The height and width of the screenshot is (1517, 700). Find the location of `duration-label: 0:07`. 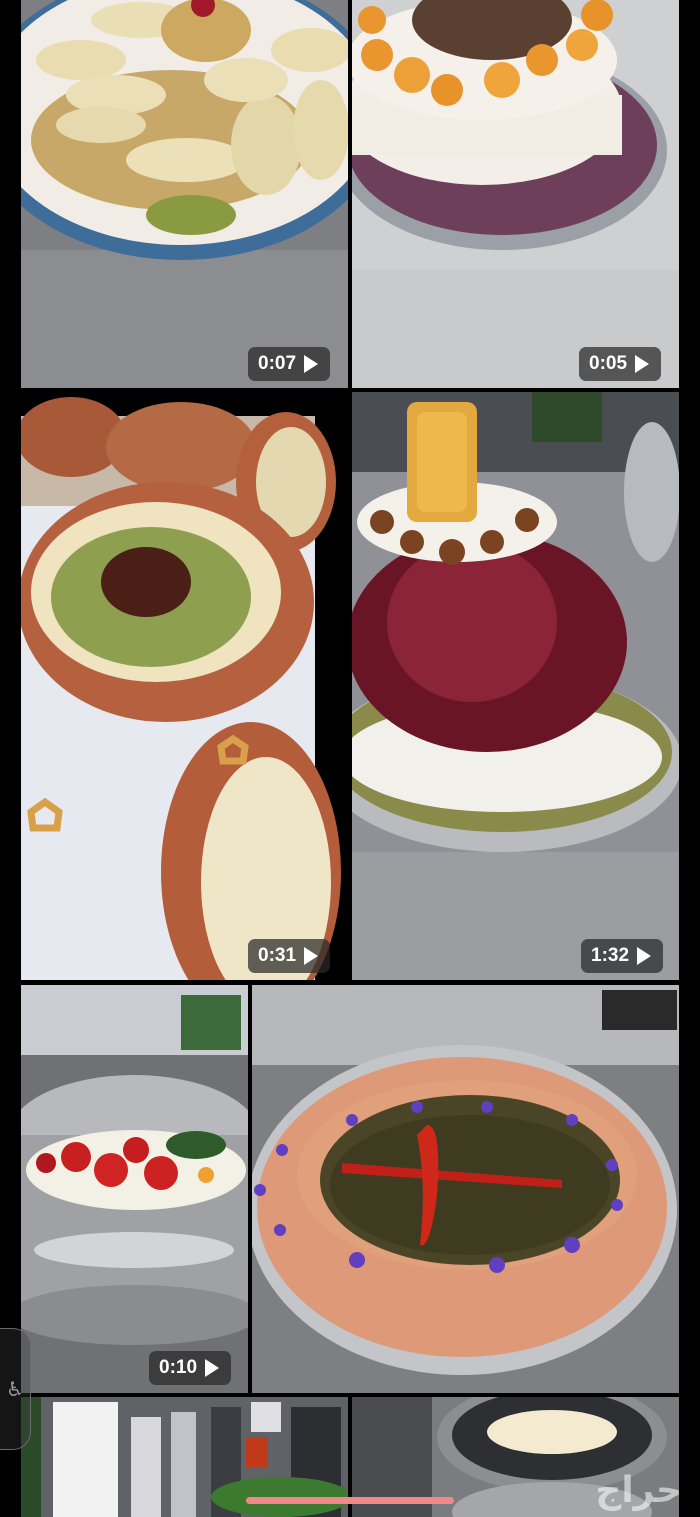

duration-label: 0:07 is located at coordinates (277, 363).